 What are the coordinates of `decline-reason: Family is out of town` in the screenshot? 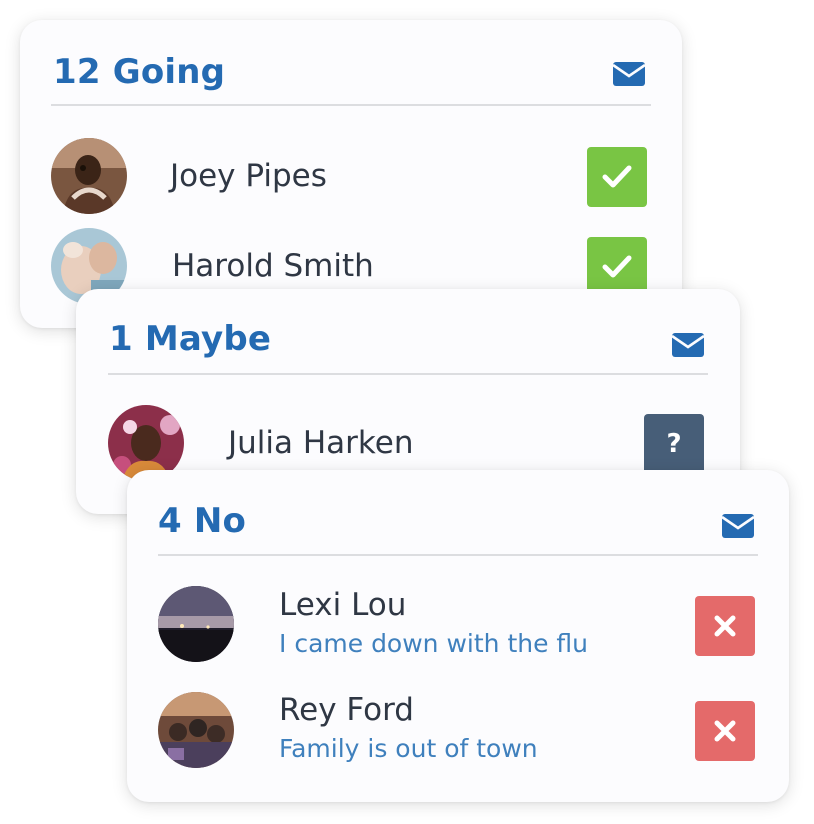 It's located at (408, 748).